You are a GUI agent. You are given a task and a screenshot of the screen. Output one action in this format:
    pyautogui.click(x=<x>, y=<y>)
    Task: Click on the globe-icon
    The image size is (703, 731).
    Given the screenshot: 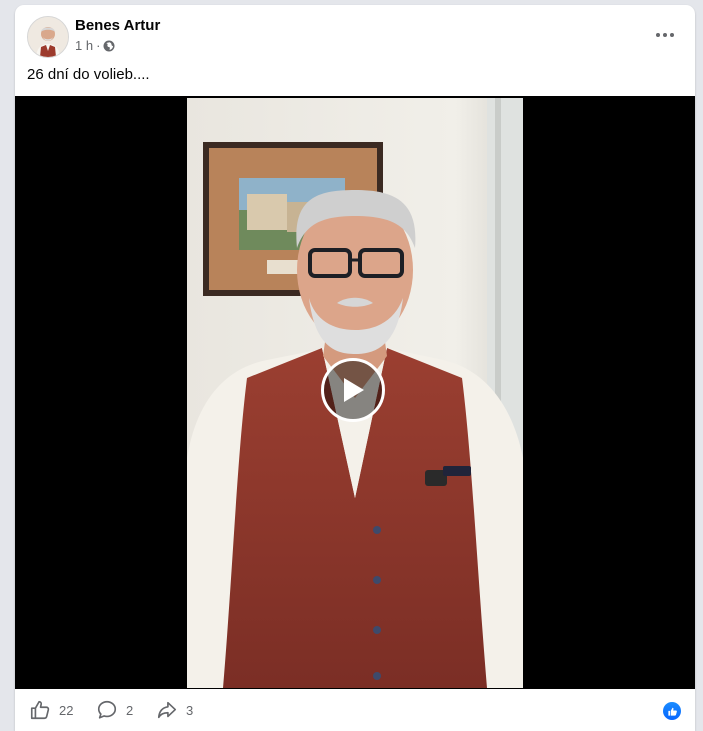 What is the action you would take?
    pyautogui.click(x=109, y=46)
    